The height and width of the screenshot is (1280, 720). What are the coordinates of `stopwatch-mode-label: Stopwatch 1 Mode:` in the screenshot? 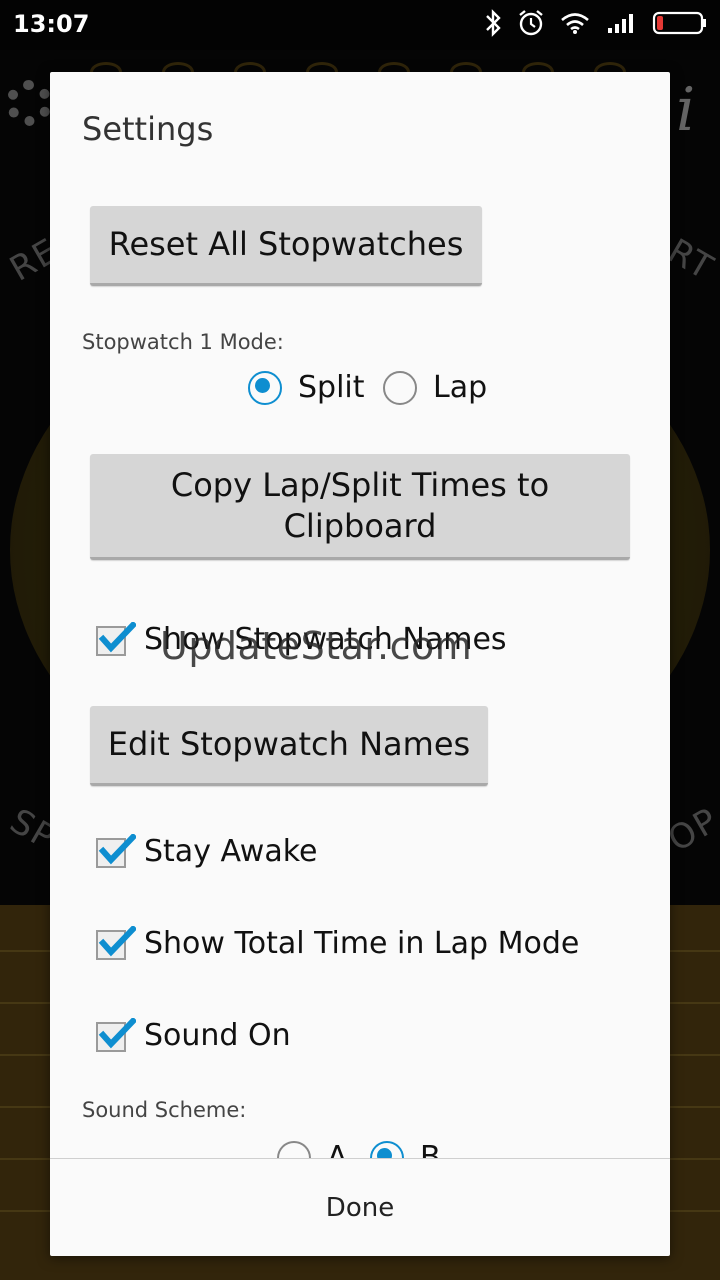 It's located at (183, 342).